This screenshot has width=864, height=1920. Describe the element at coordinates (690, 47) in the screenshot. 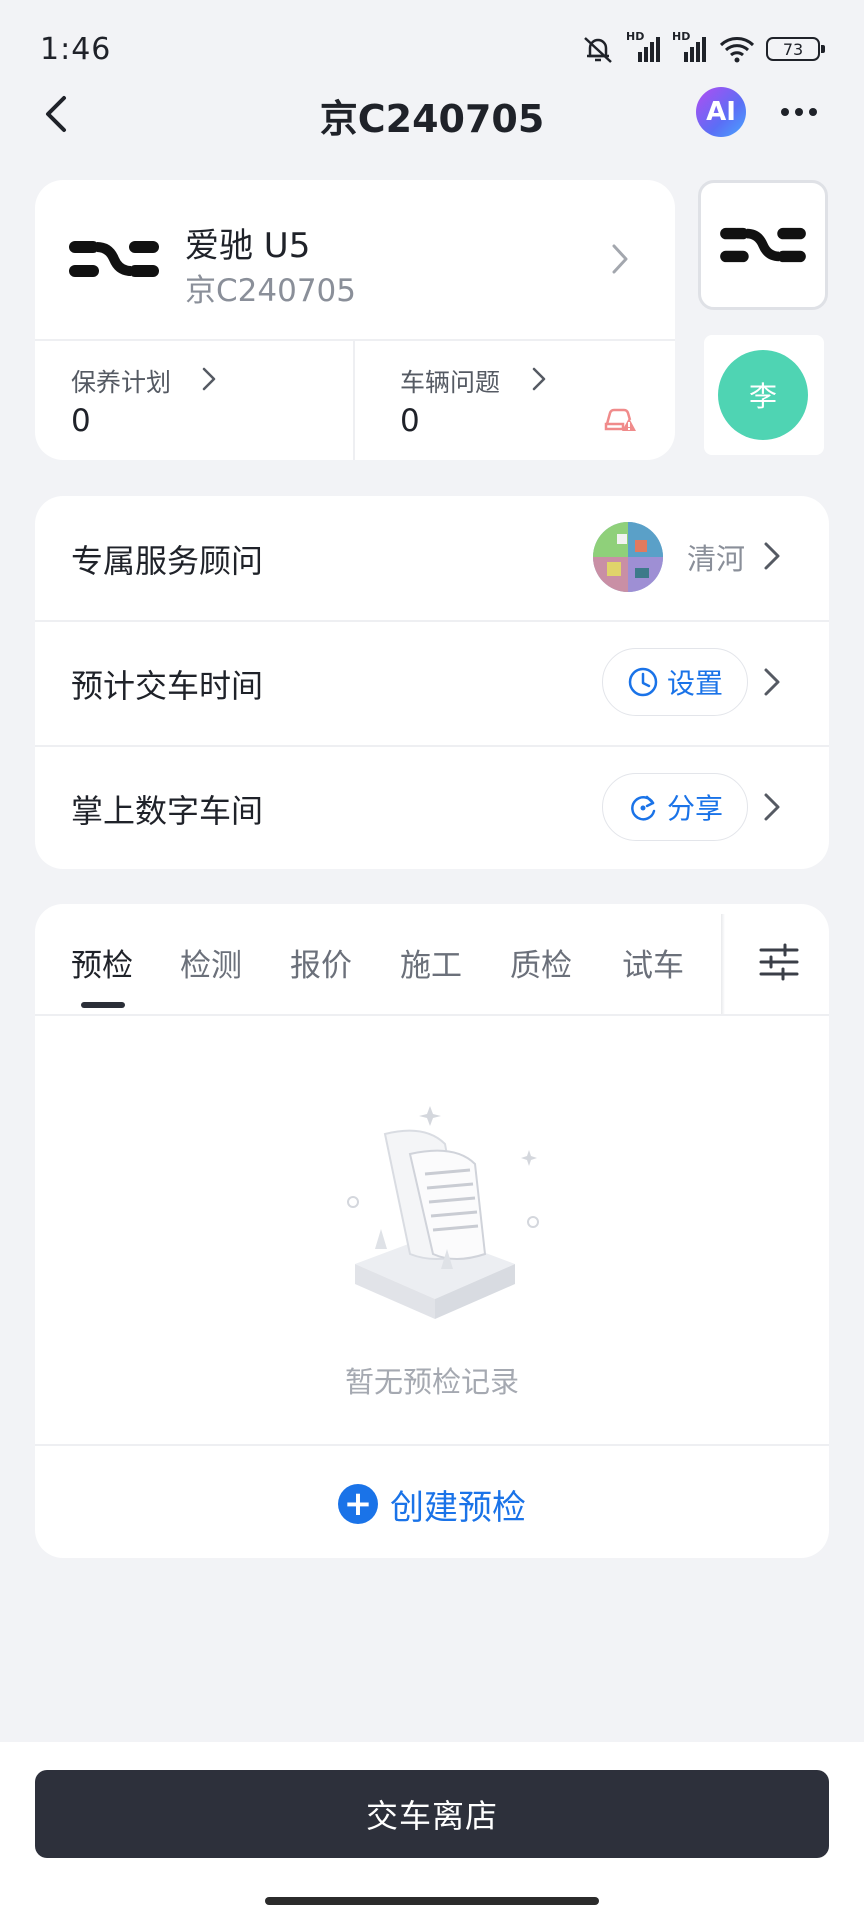

I see `signal-icon-2: HD` at that location.